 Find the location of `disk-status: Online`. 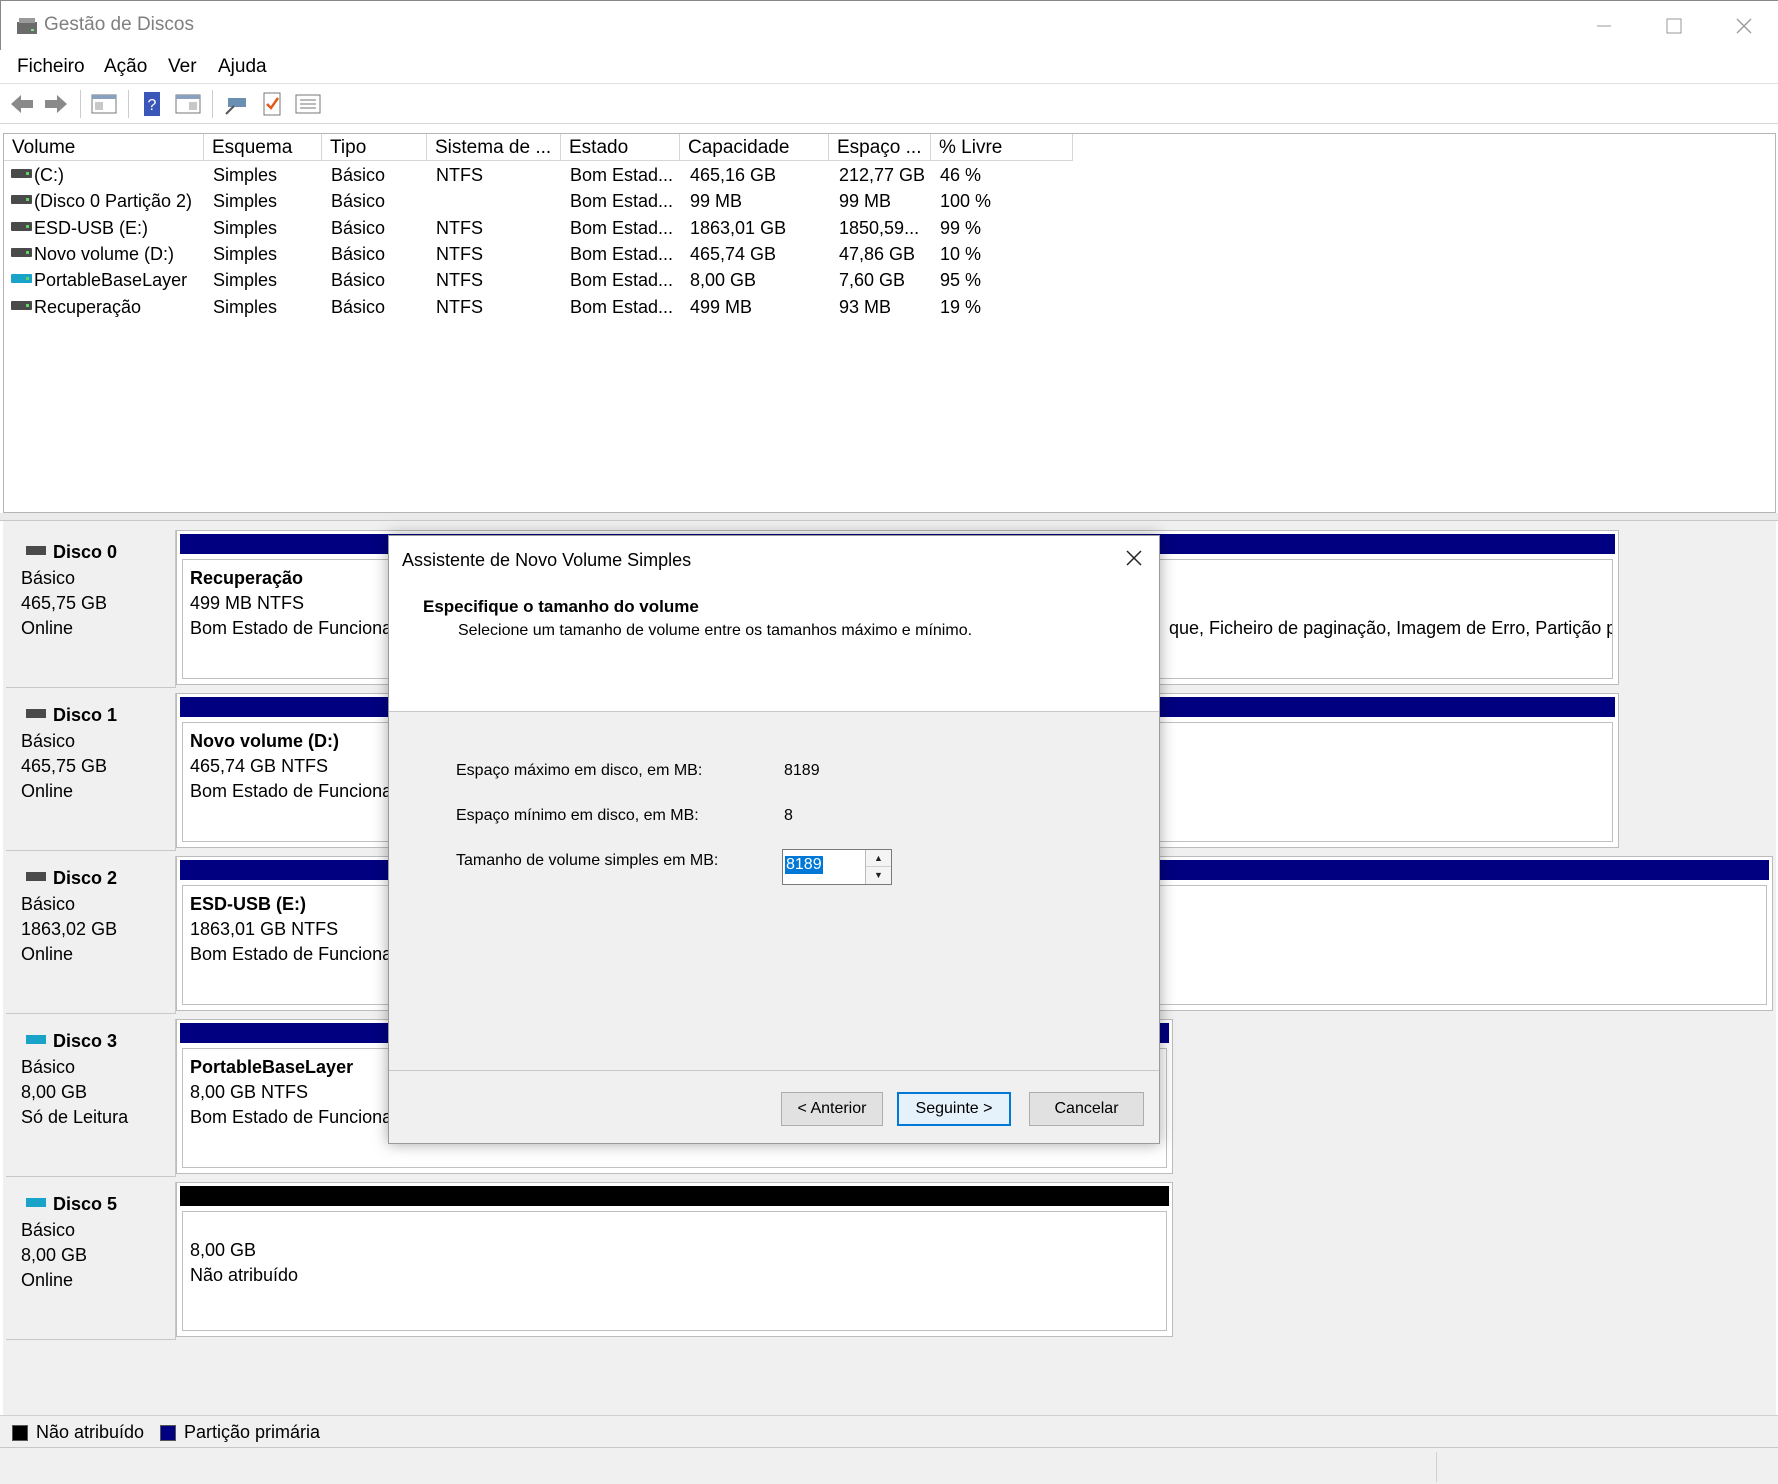

disk-status: Online is located at coordinates (47, 628).